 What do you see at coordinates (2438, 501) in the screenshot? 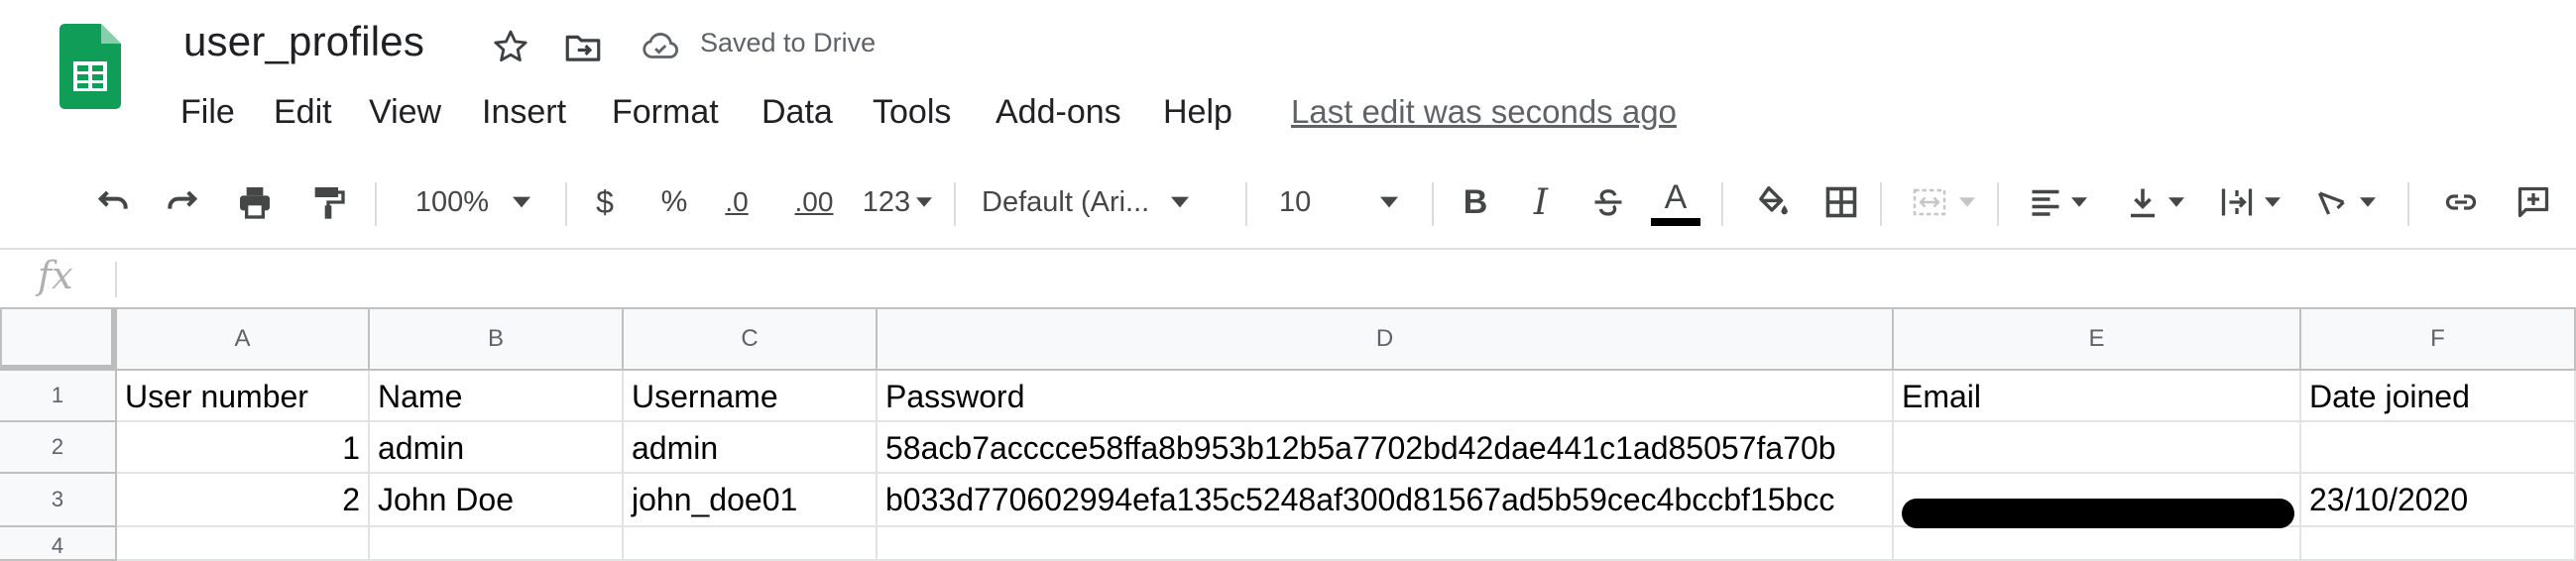
I see `cell-f3: 23/10/2020` at bounding box center [2438, 501].